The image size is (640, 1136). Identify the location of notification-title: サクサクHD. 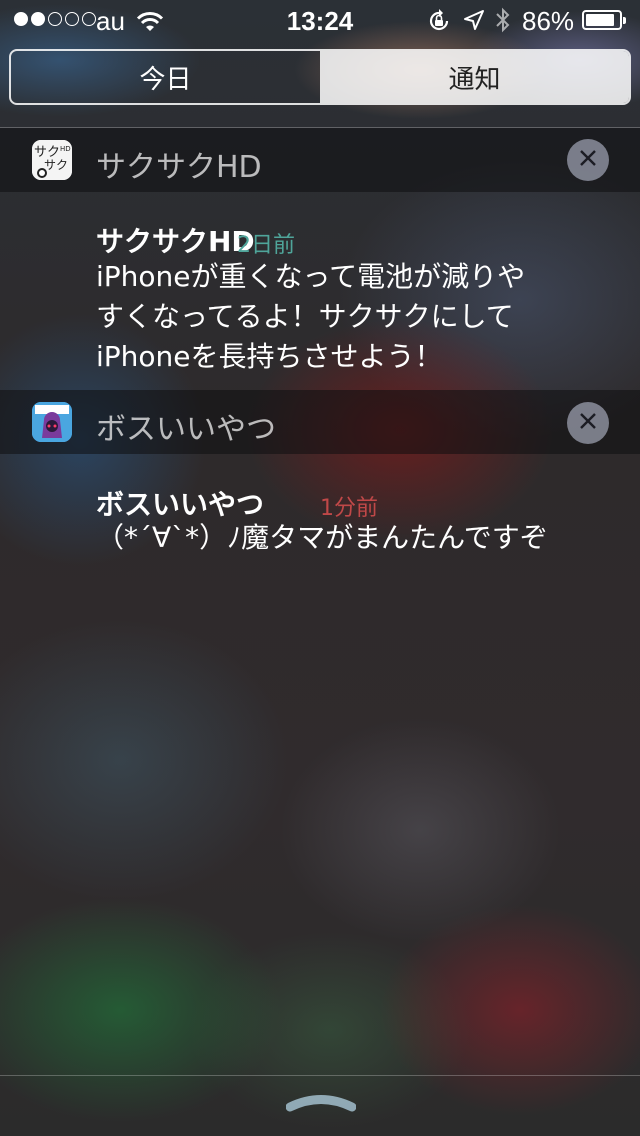
(175, 241).